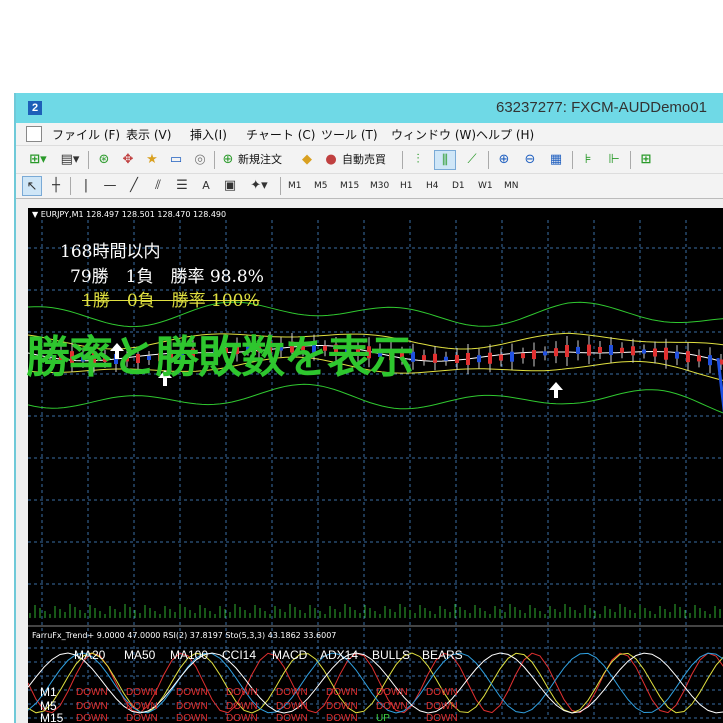 The height and width of the screenshot is (723, 723). Describe the element at coordinates (331, 160) in the screenshot. I see `auto-trading-icon: ●` at that location.